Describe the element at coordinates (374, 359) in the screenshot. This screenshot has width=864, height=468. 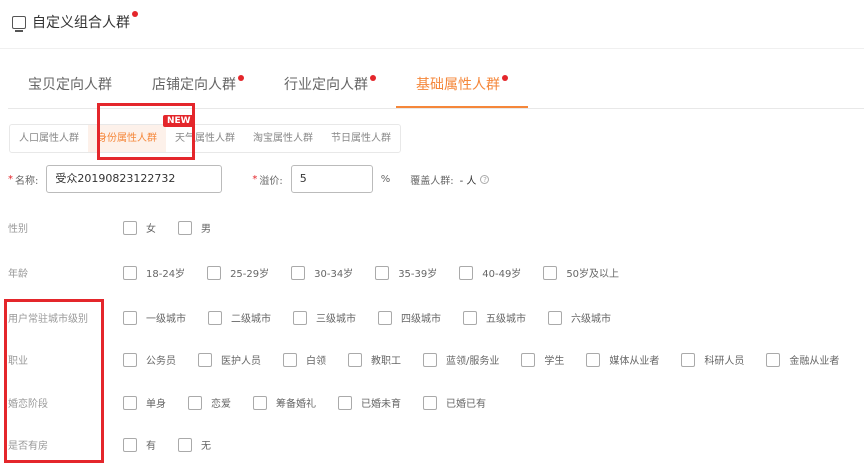
I see `option-checkbox: 教职工` at that location.